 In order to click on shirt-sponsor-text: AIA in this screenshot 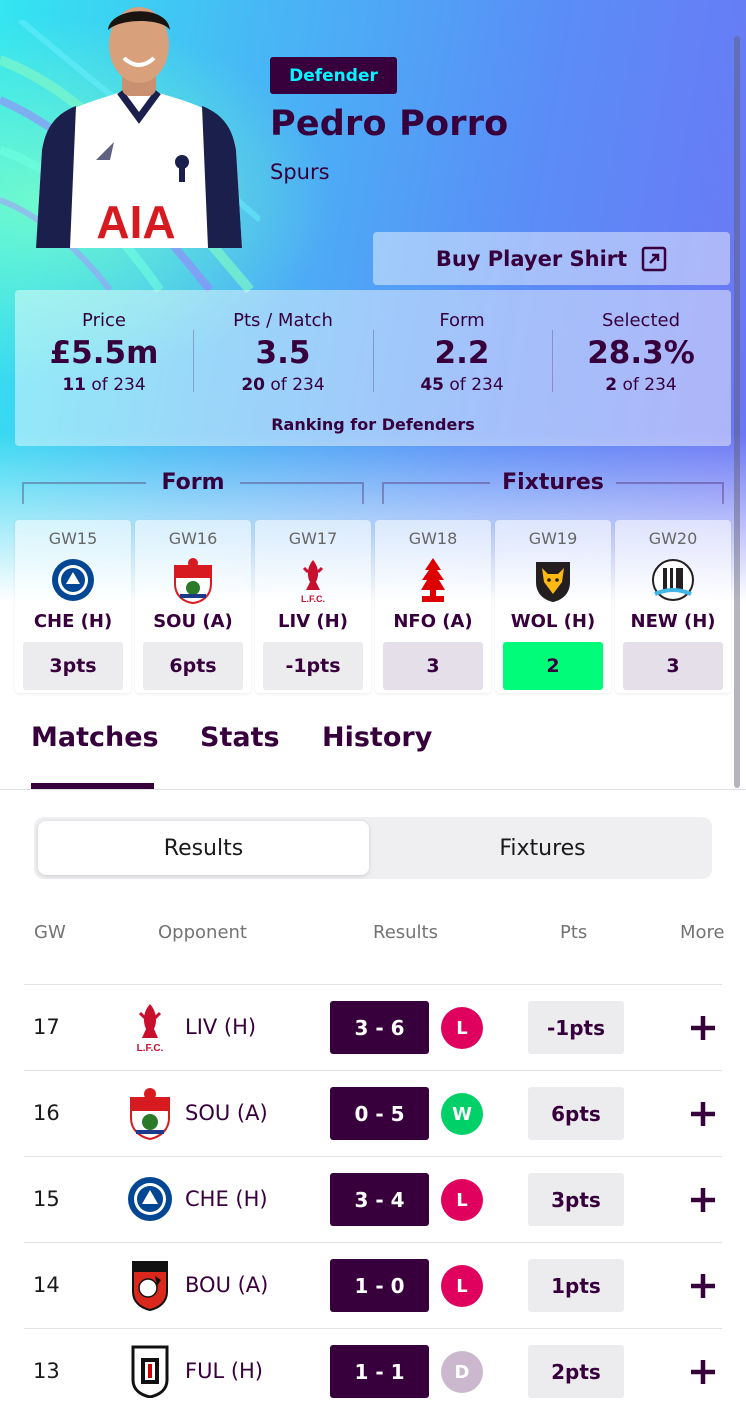, I will do `click(135, 222)`.